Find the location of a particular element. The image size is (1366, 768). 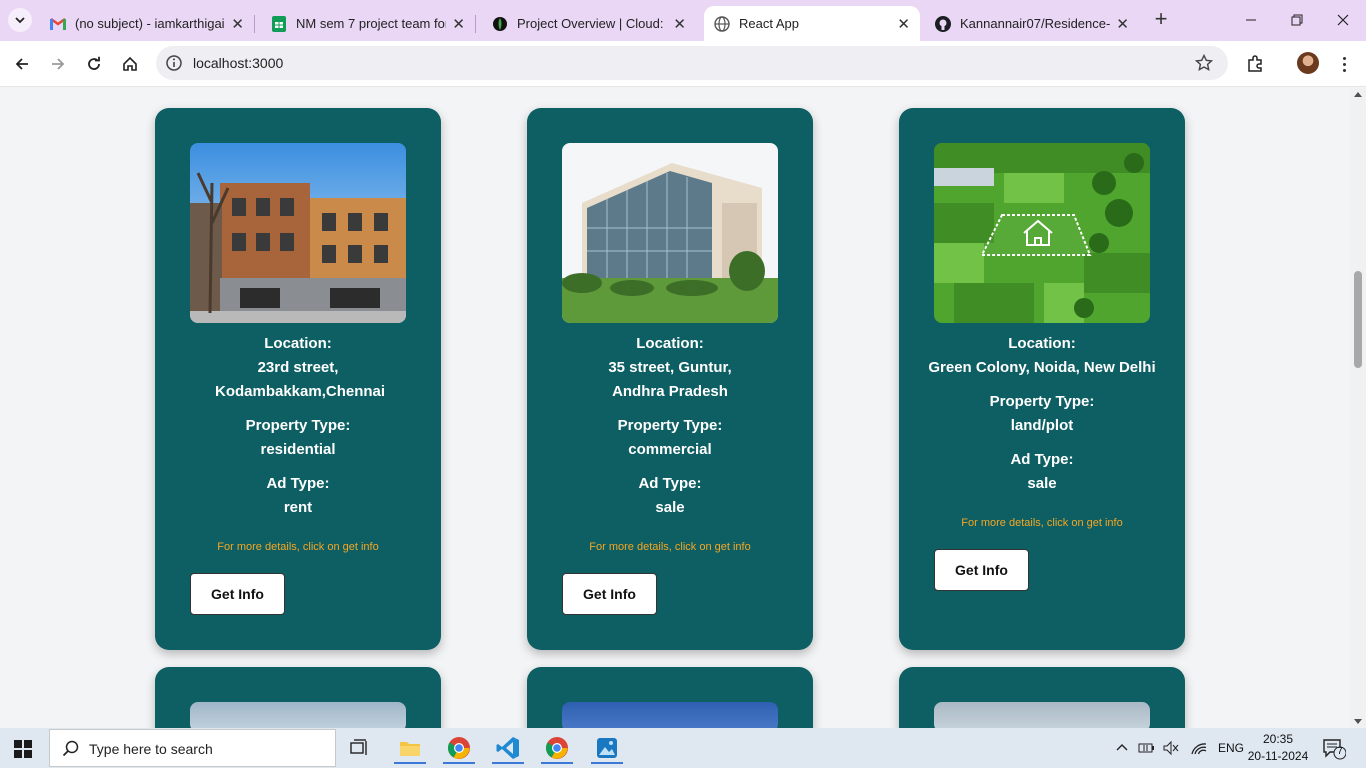

close-window-button is located at coordinates (1343, 20).